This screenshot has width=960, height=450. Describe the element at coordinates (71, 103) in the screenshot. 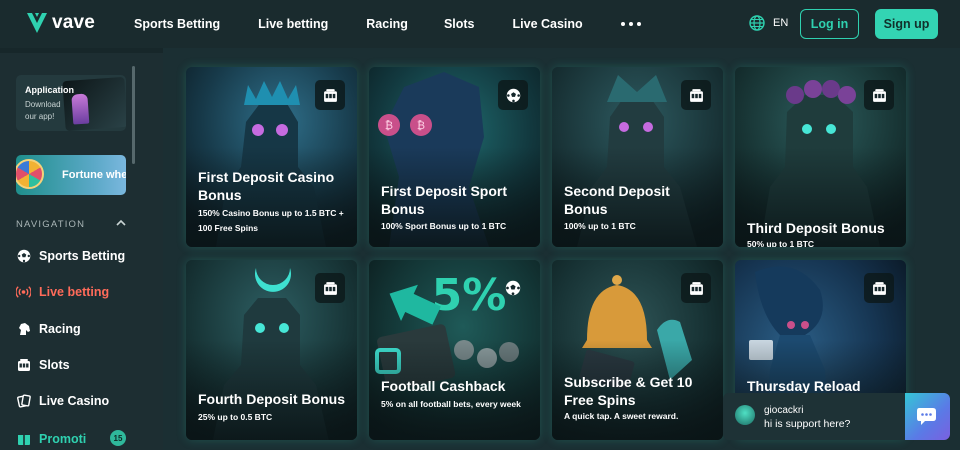

I see `app-download-card: Application Download our app!` at that location.